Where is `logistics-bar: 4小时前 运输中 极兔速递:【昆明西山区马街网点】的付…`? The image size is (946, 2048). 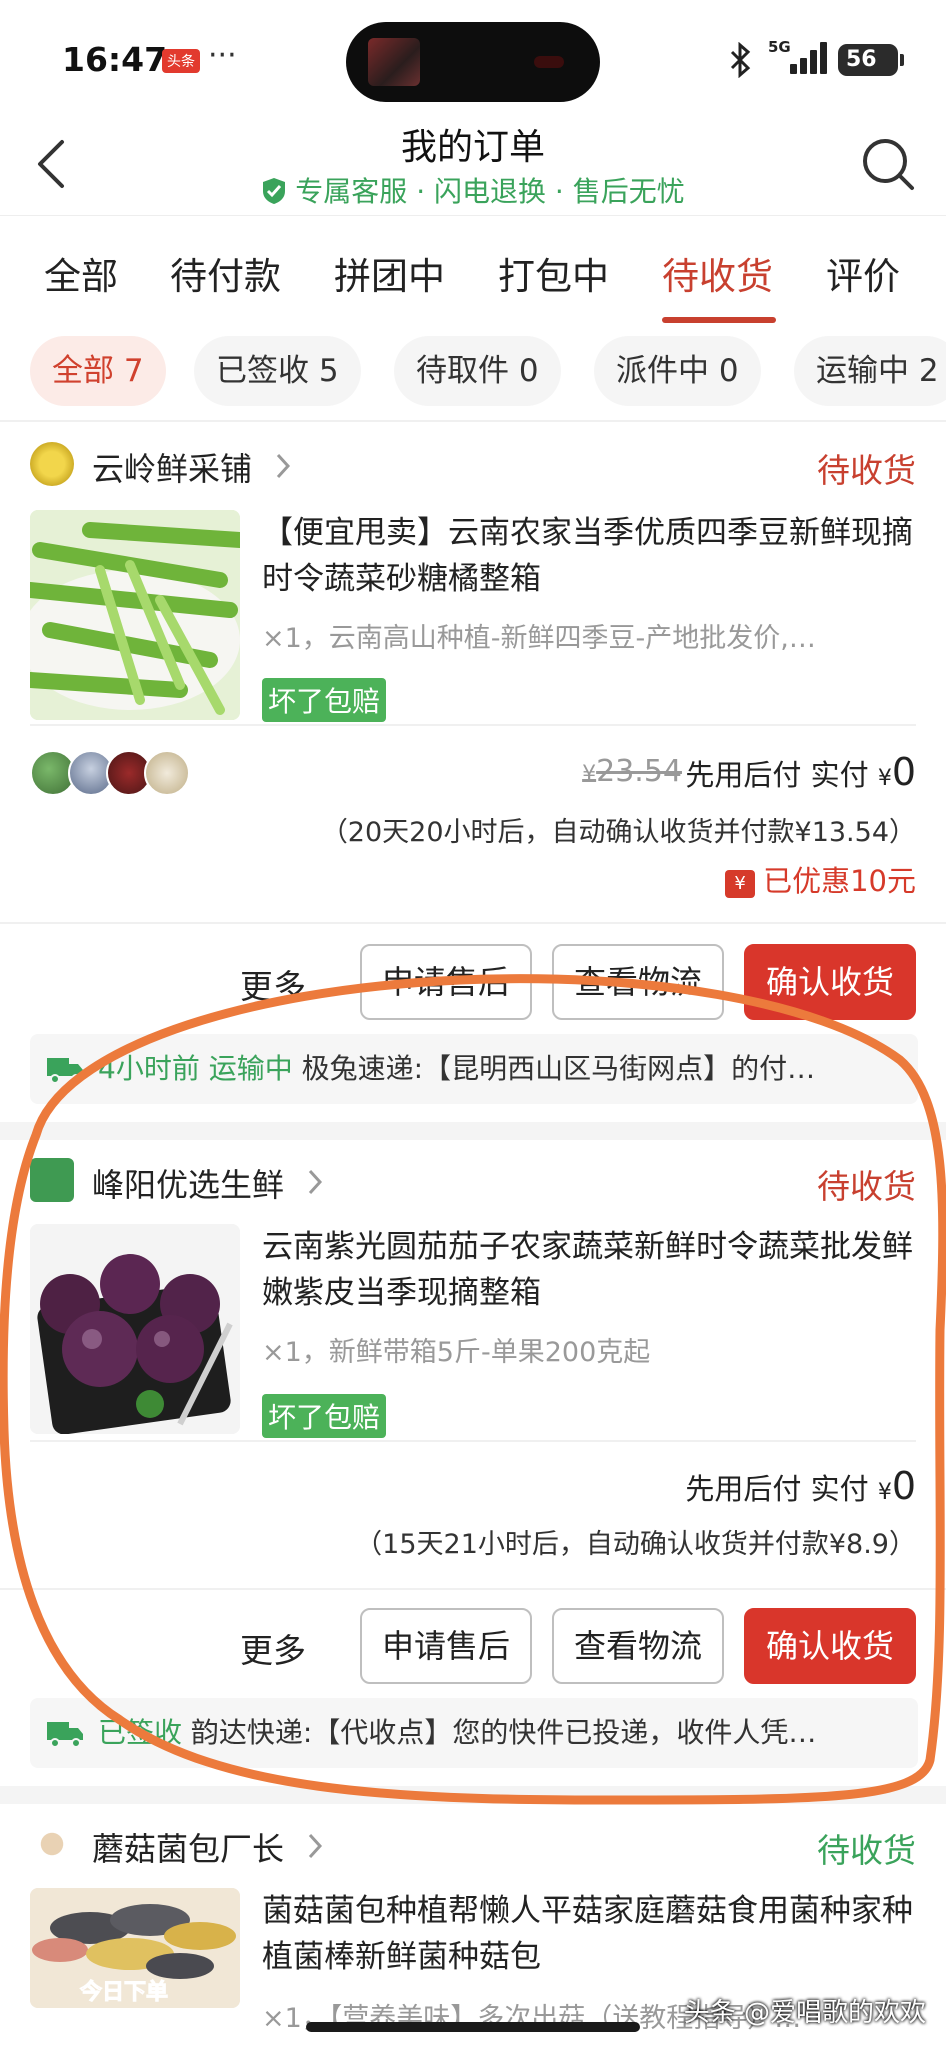 logistics-bar: 4小时前 运输中 极兔速递:【昆明西山区马街网点】的付… is located at coordinates (474, 1069).